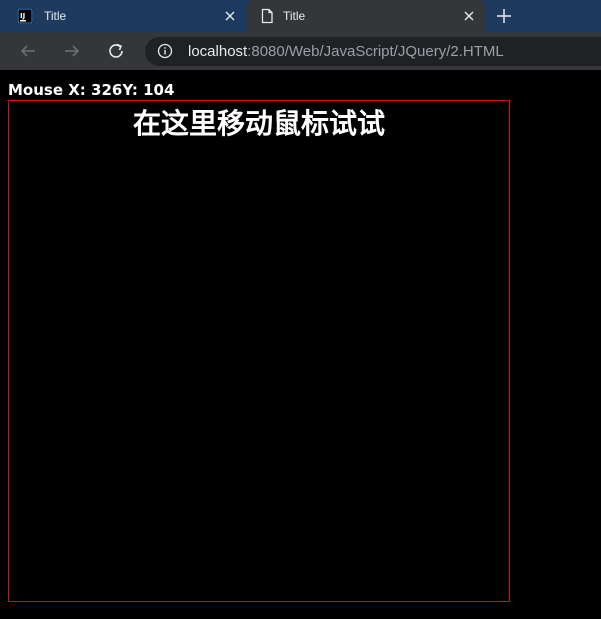 The height and width of the screenshot is (619, 601). What do you see at coordinates (116, 51) in the screenshot?
I see `reload-icon` at bounding box center [116, 51].